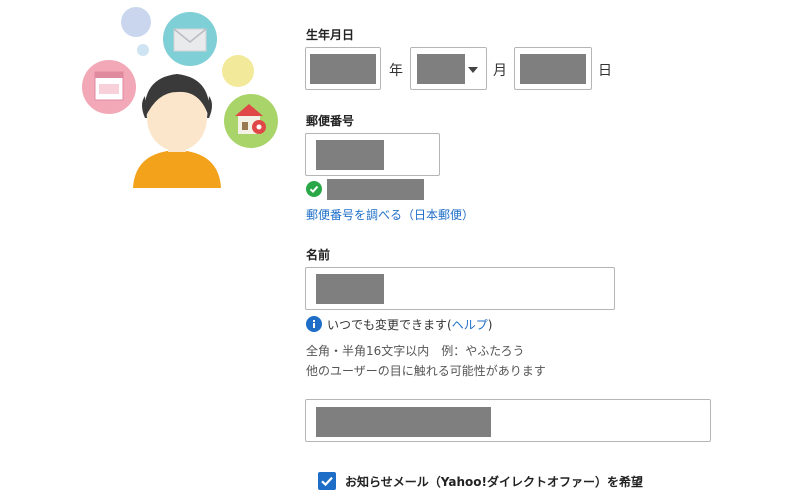  Describe the element at coordinates (494, 481) in the screenshot. I see `newsletter-label: お知らせメール（Yahoo!ダイレクトオファー）を希望` at that location.